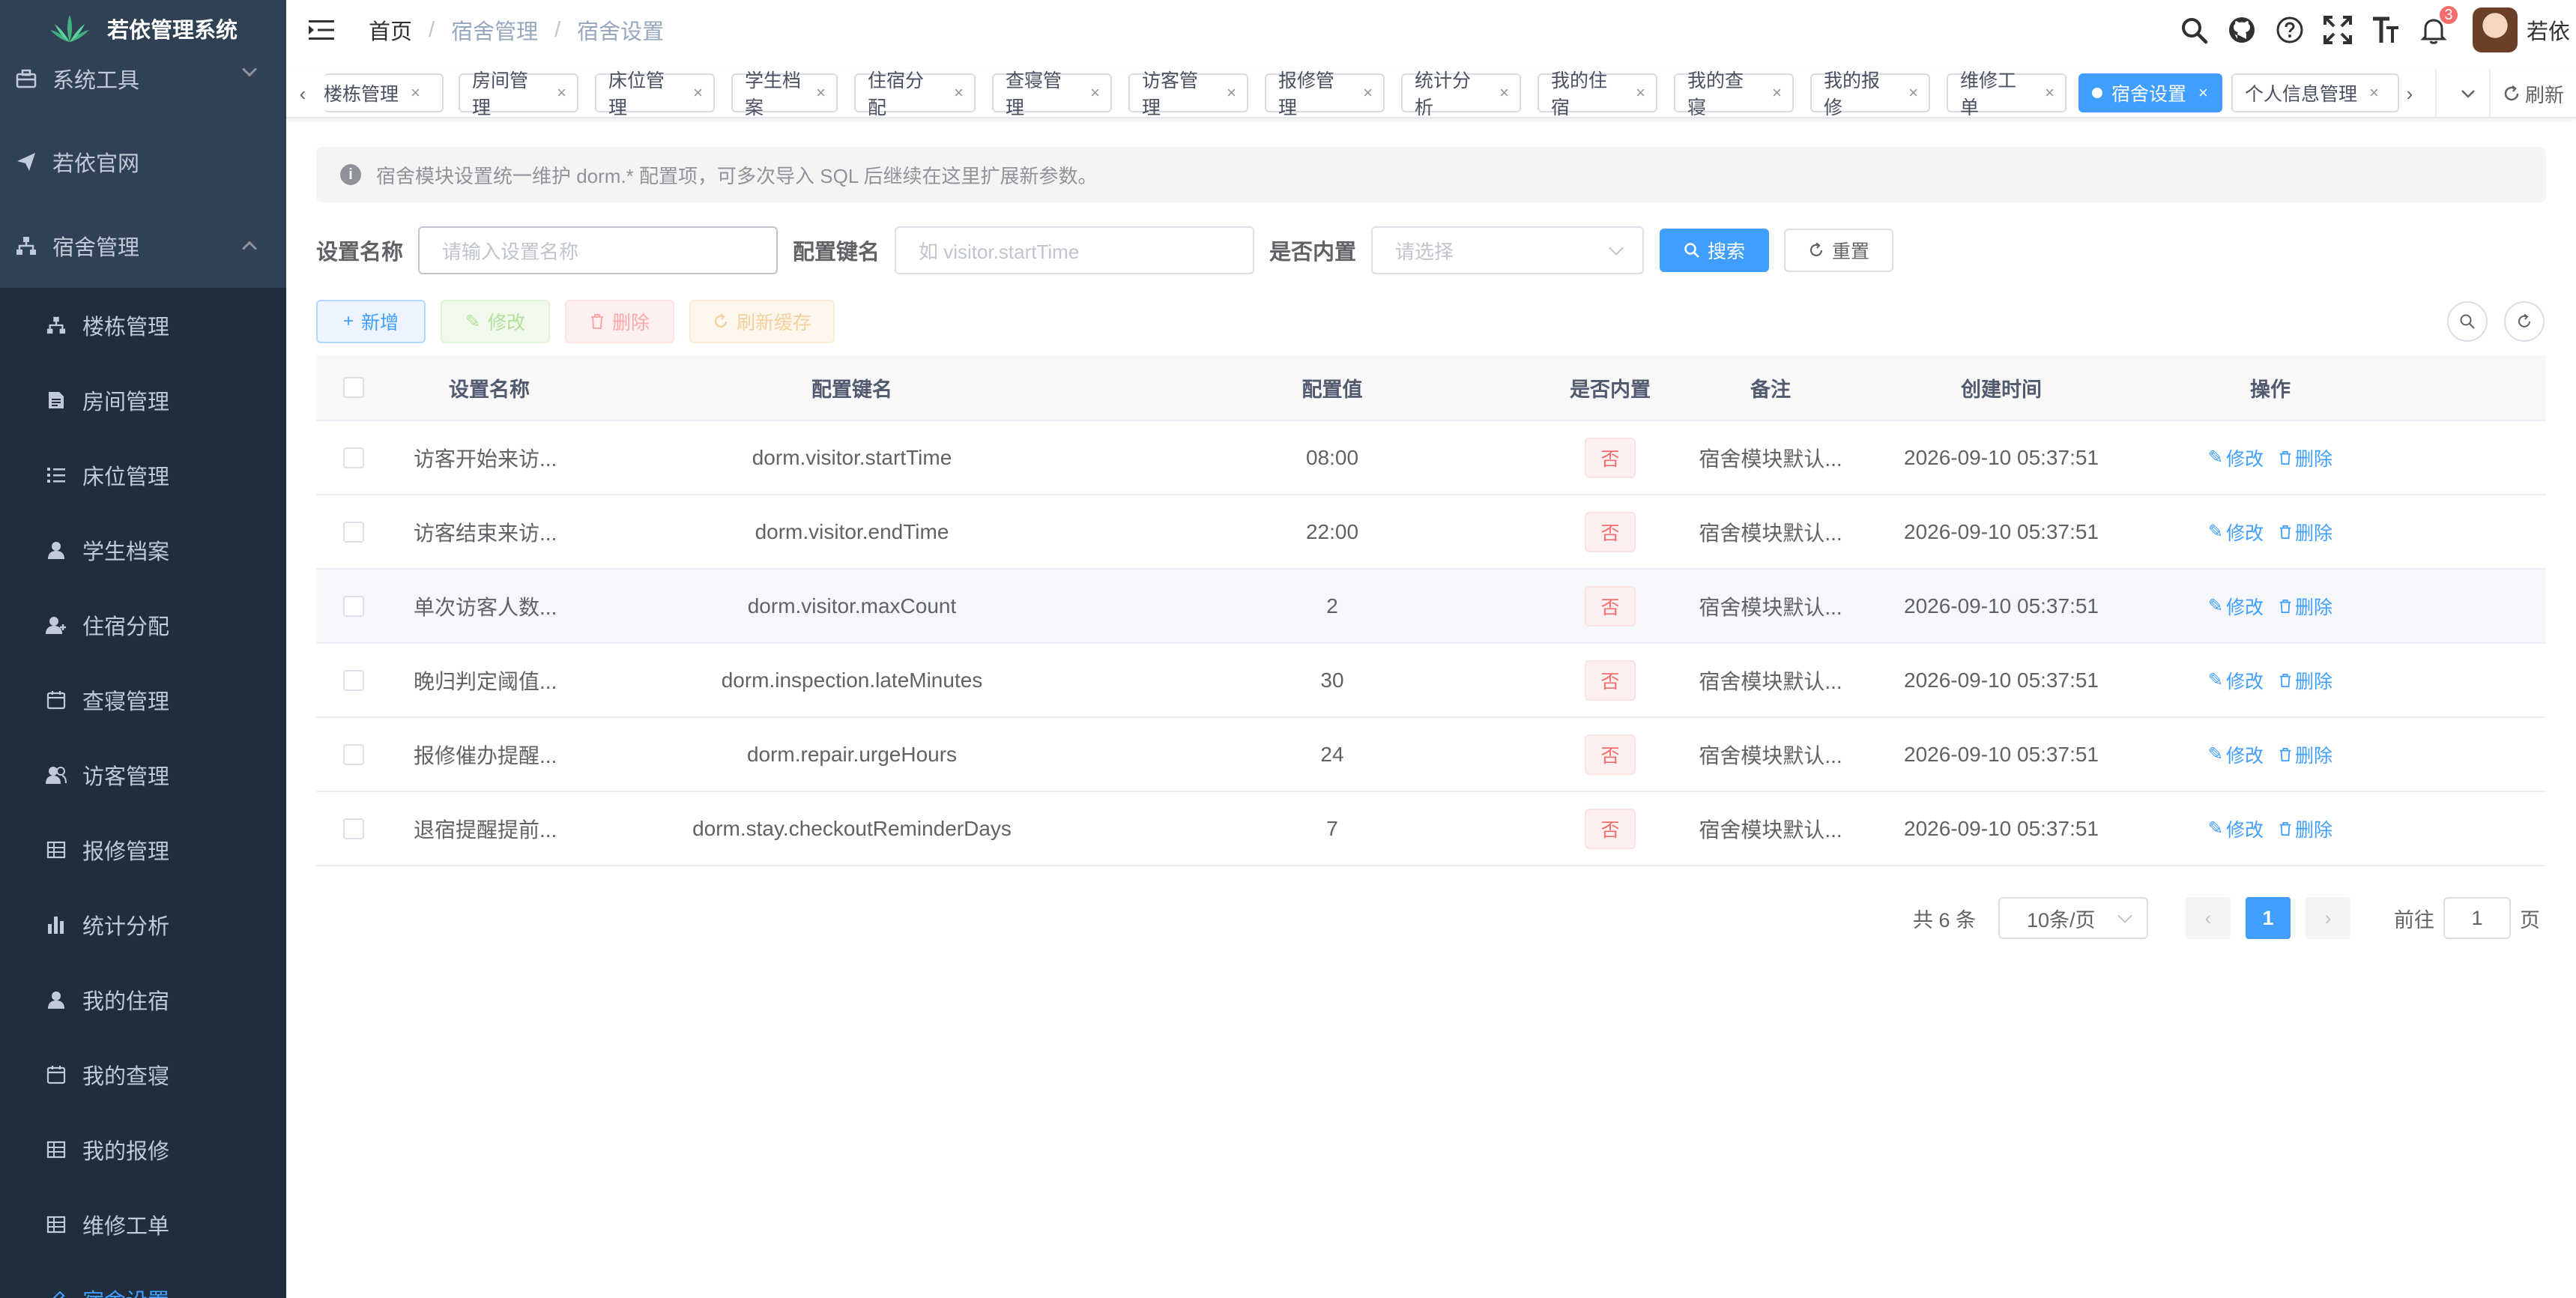 Image resolution: width=2576 pixels, height=1298 pixels. What do you see at coordinates (2495, 30) in the screenshot?
I see `avatar` at bounding box center [2495, 30].